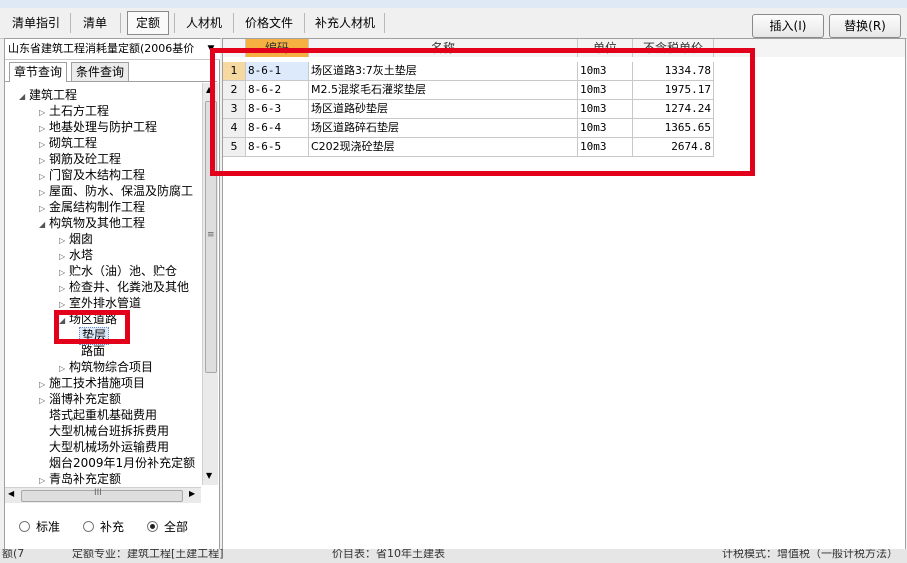 The image size is (907, 563). What do you see at coordinates (788, 26) in the screenshot?
I see `insert-button: 插入(I)` at bounding box center [788, 26].